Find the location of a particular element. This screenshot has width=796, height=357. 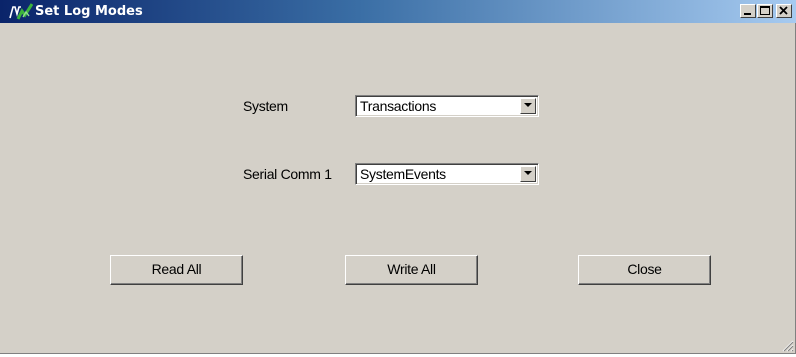

serial-comm-1-select-value: SystemEvents is located at coordinates (403, 174).